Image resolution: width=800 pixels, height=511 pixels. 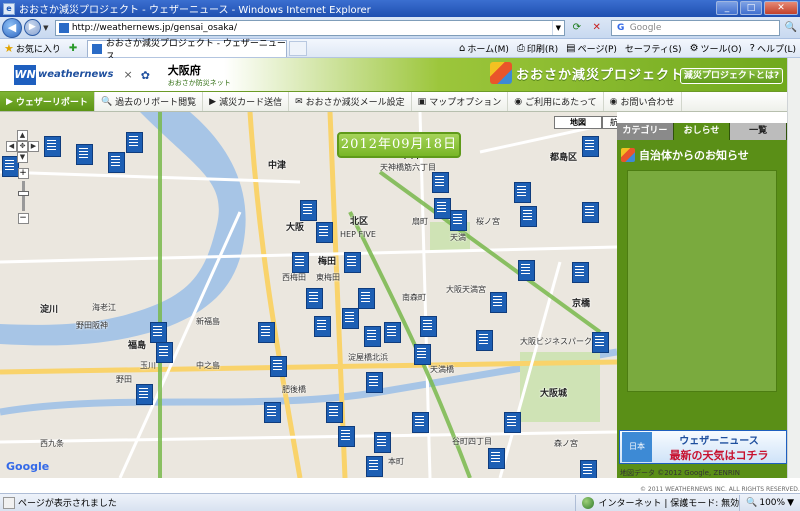 I want to click on google-logo: Google, so click(x=27, y=466).